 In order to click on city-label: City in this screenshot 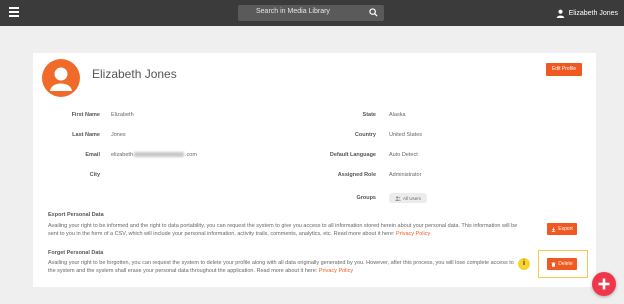, I will do `click(94, 175)`.